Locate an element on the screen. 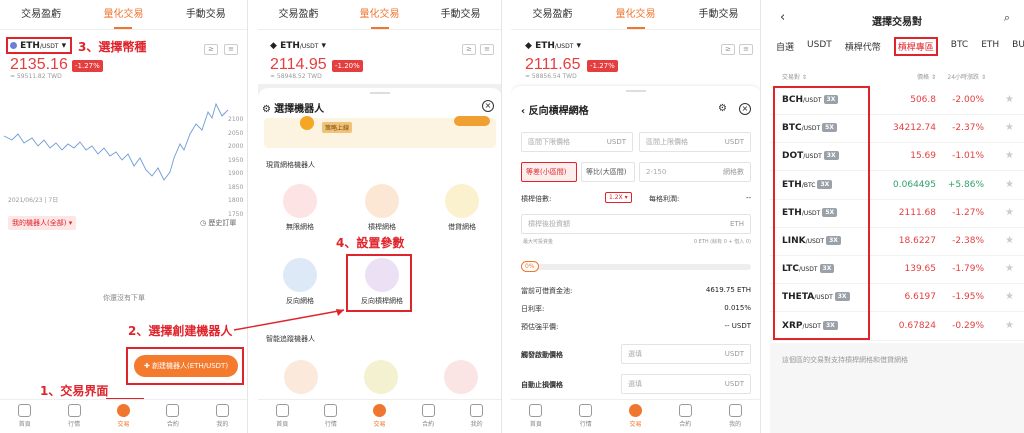 The image size is (1024, 433). invest-slider is located at coordinates (636, 267).